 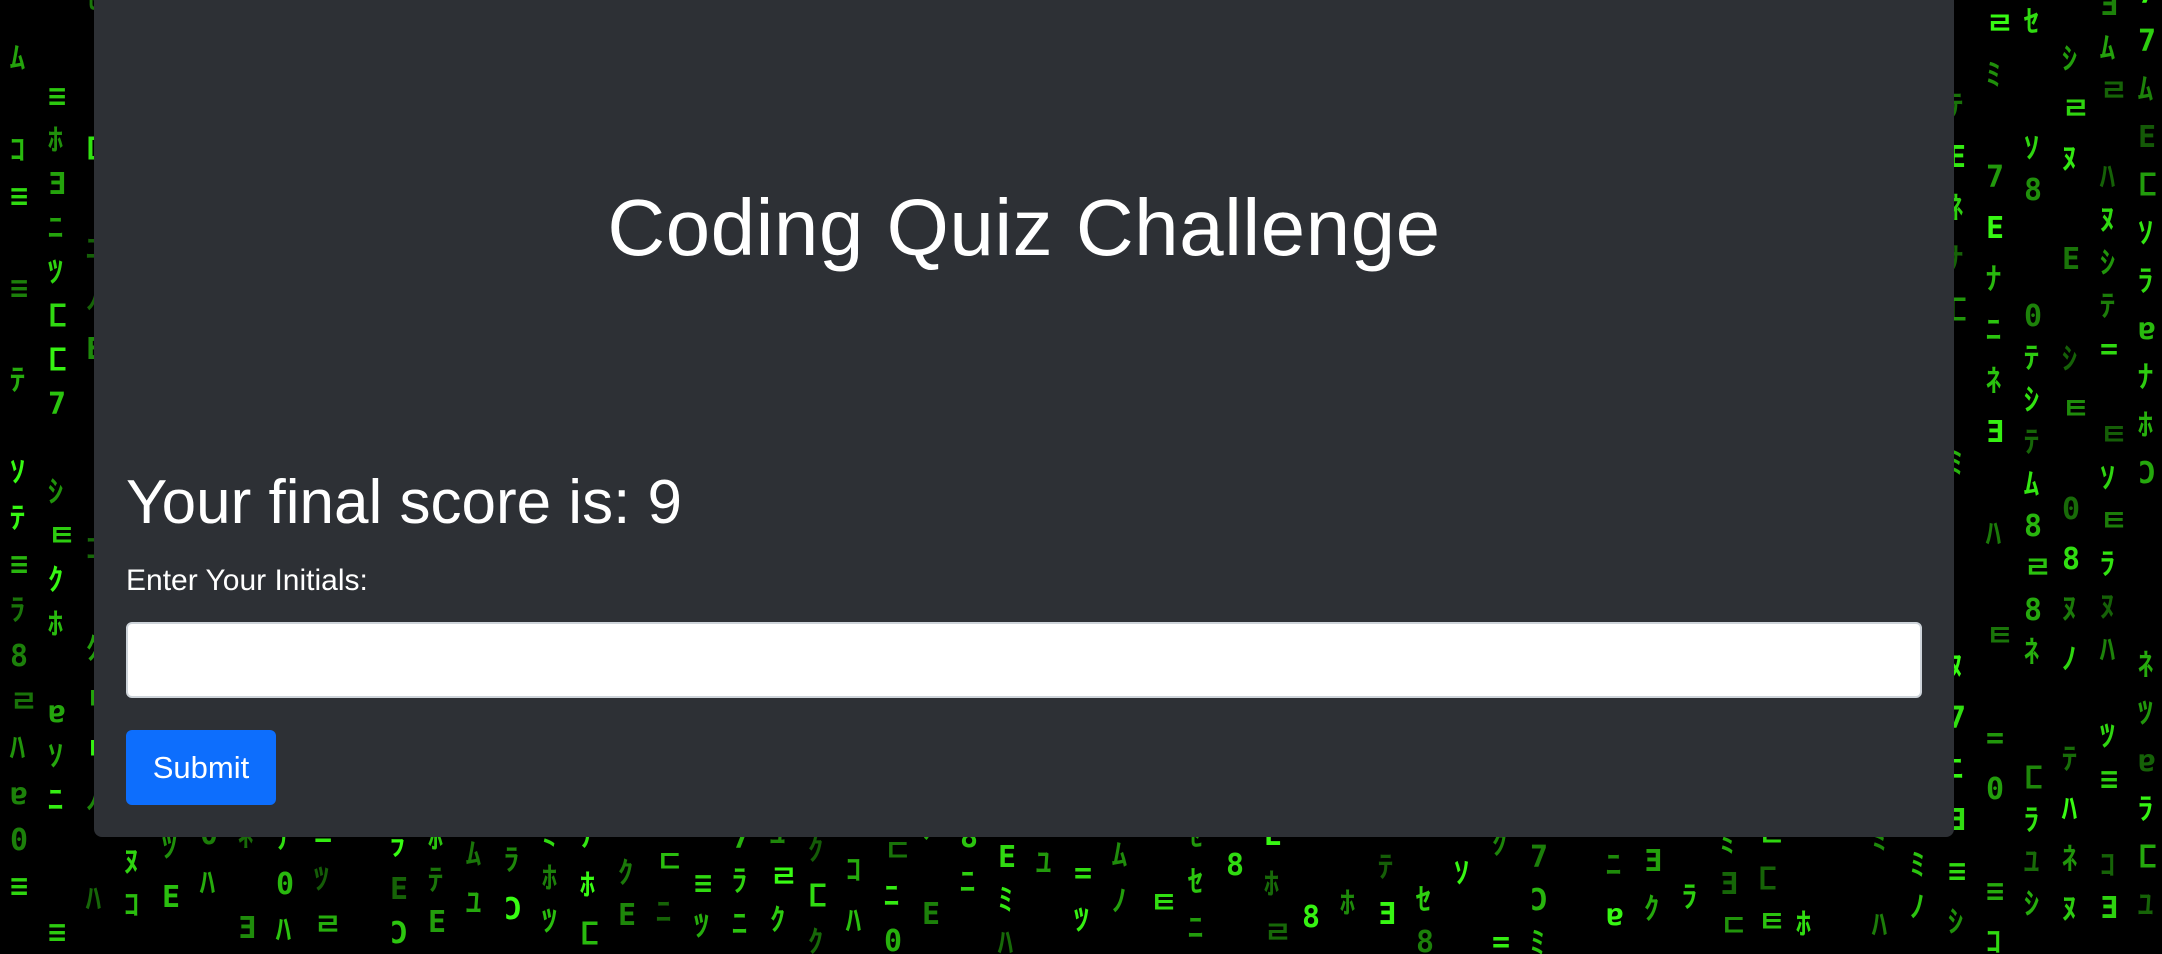 I want to click on final-score-heading: Your final score is: 9, so click(x=404, y=502).